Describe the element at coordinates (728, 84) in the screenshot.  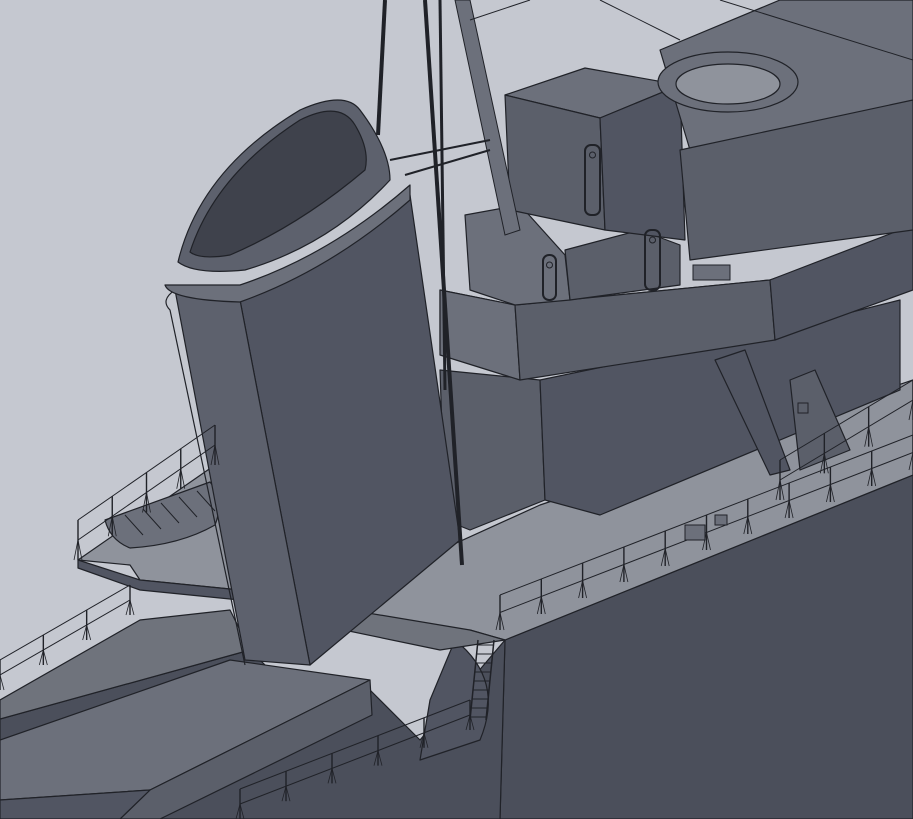
I see `director-ring-inner` at that location.